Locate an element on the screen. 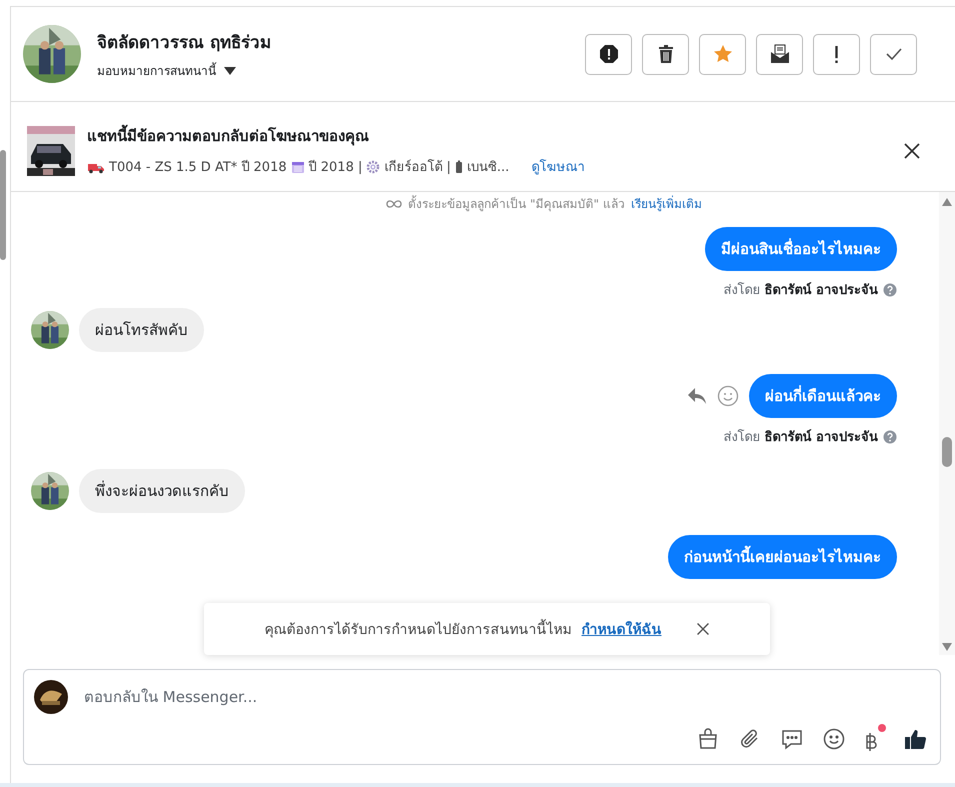  message-bubble: พึ่งจะผ่อนงวดแรกคับ is located at coordinates (162, 491).